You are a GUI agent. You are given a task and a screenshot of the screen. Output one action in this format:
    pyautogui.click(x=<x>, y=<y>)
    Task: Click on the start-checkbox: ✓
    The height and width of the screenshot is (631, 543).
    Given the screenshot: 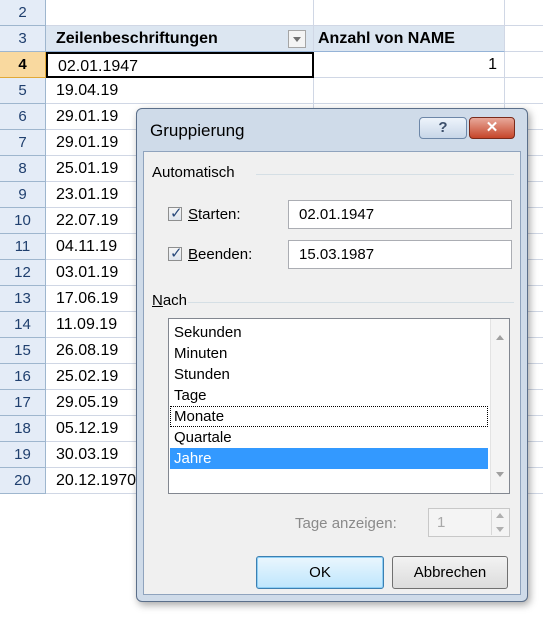 What is the action you would take?
    pyautogui.click(x=175, y=213)
    